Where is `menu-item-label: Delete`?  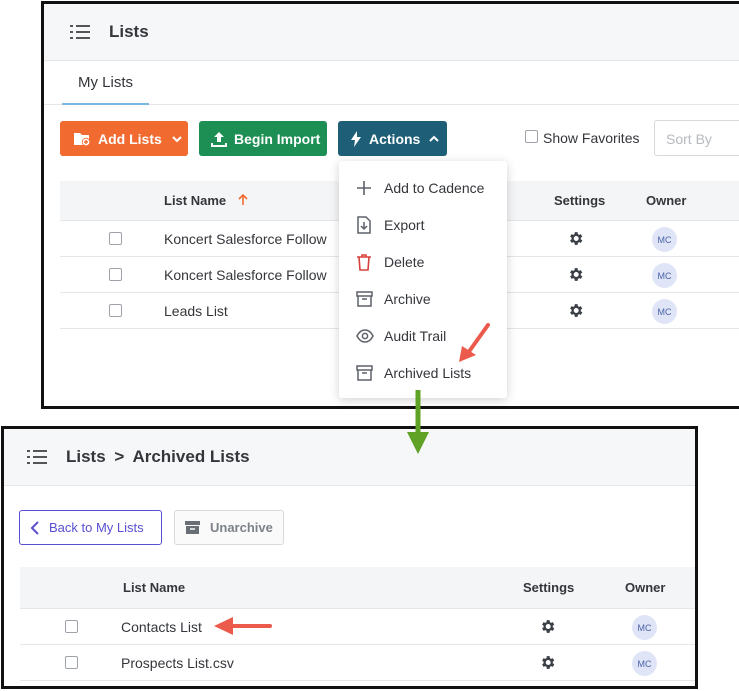 menu-item-label: Delete is located at coordinates (404, 261).